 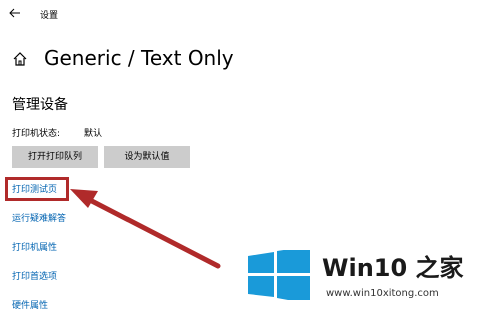 I want to click on printer-properties-link: 打印机属性, so click(x=34, y=248).